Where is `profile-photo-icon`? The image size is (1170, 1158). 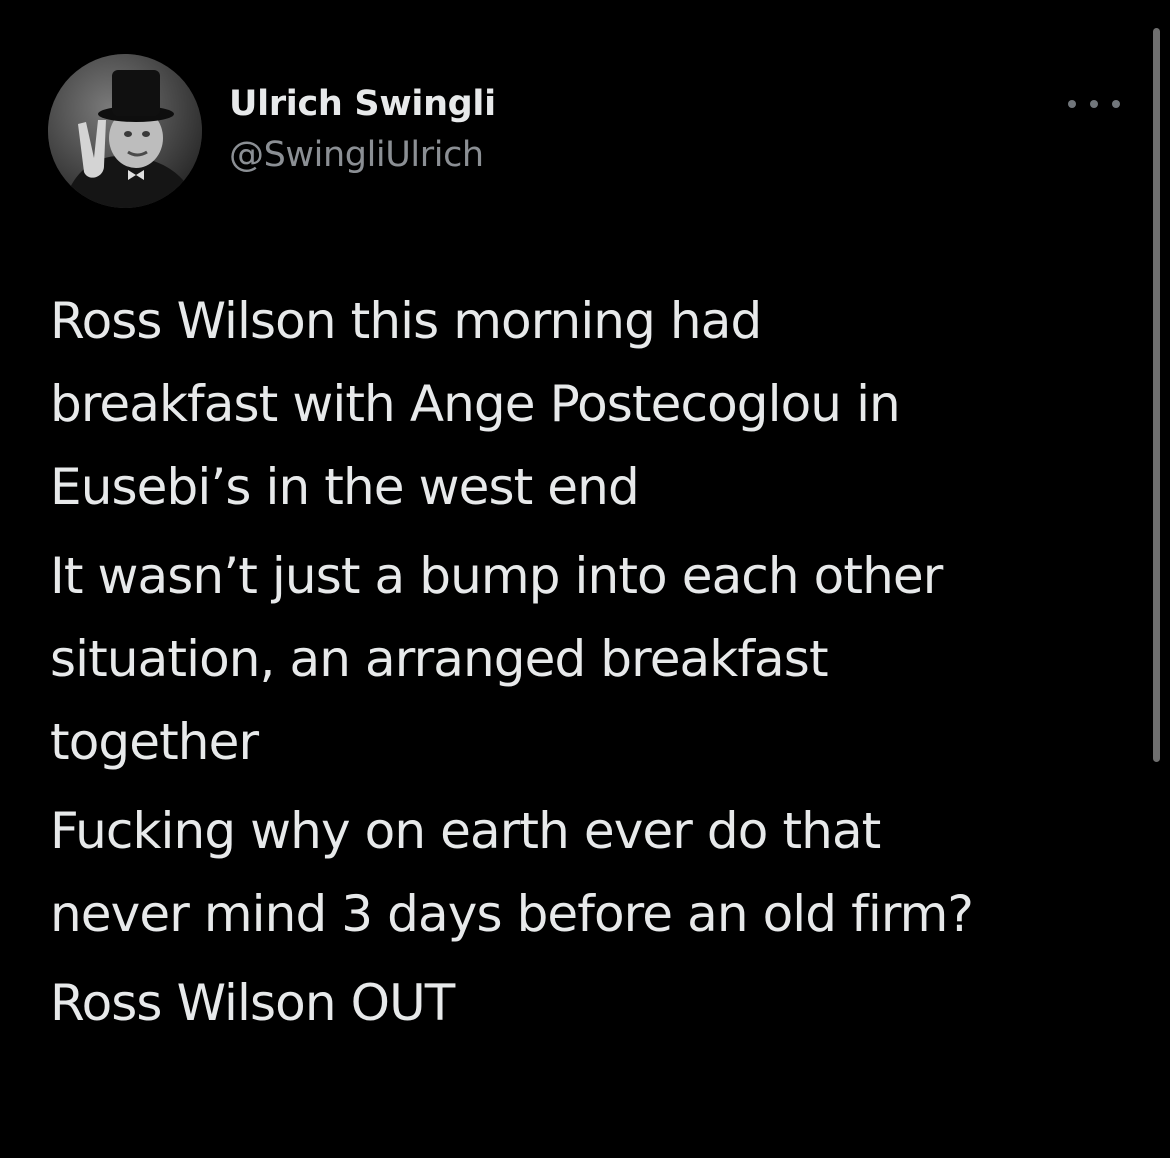 profile-photo-icon is located at coordinates (125, 131).